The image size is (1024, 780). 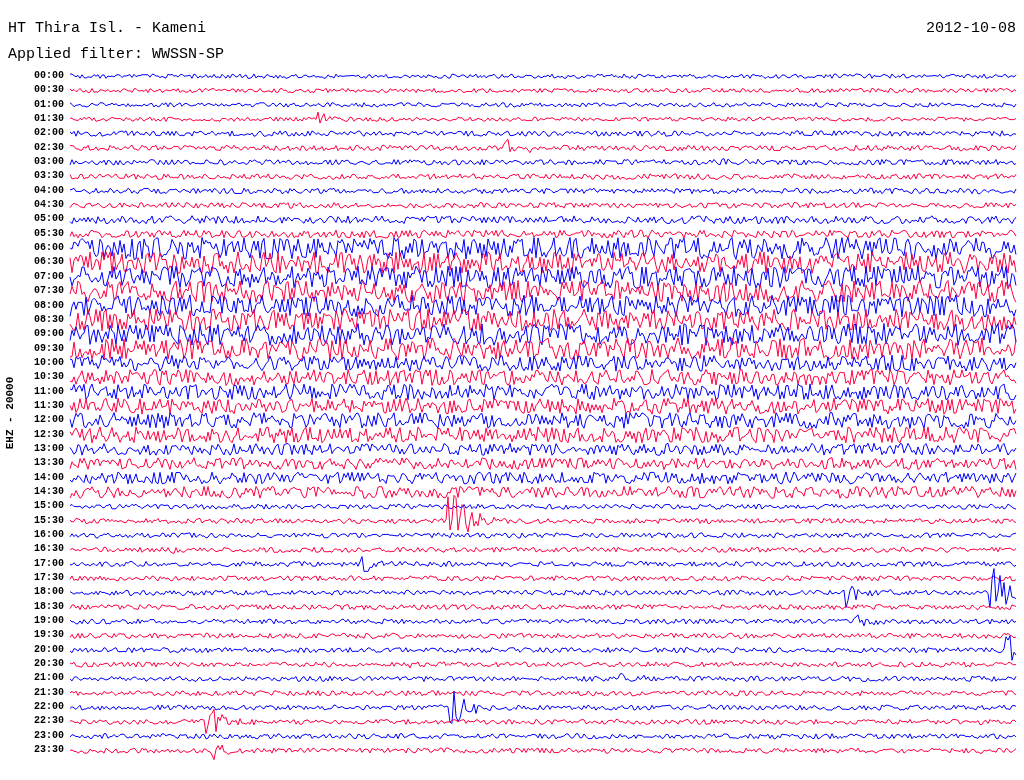 What do you see at coordinates (48, 119) in the screenshot?
I see `time-label: 01:30` at bounding box center [48, 119].